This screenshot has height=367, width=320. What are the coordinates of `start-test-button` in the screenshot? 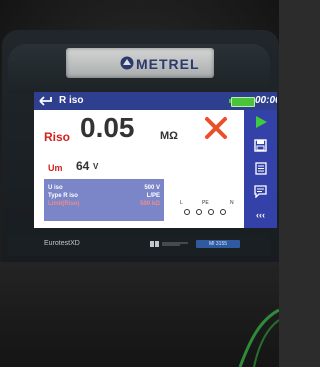 It's located at (260, 122).